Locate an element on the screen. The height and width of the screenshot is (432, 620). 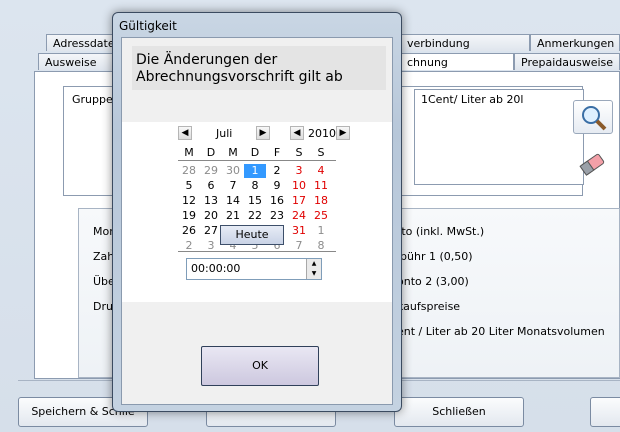
calendar-day: 21 is located at coordinates (233, 216).